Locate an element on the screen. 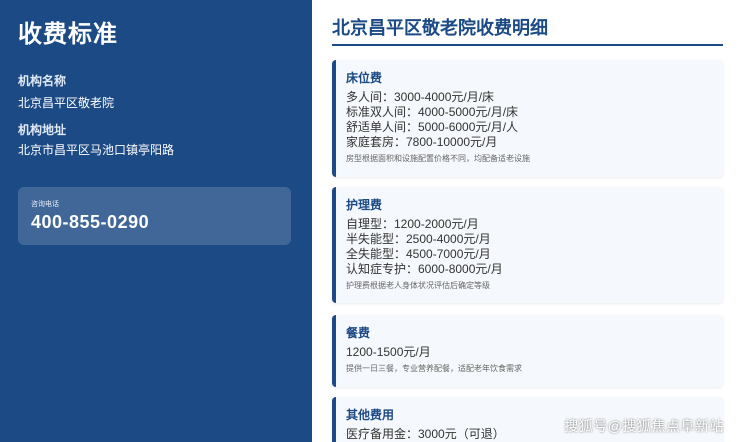  price-line: 1200-1500元/月 is located at coordinates (388, 352).